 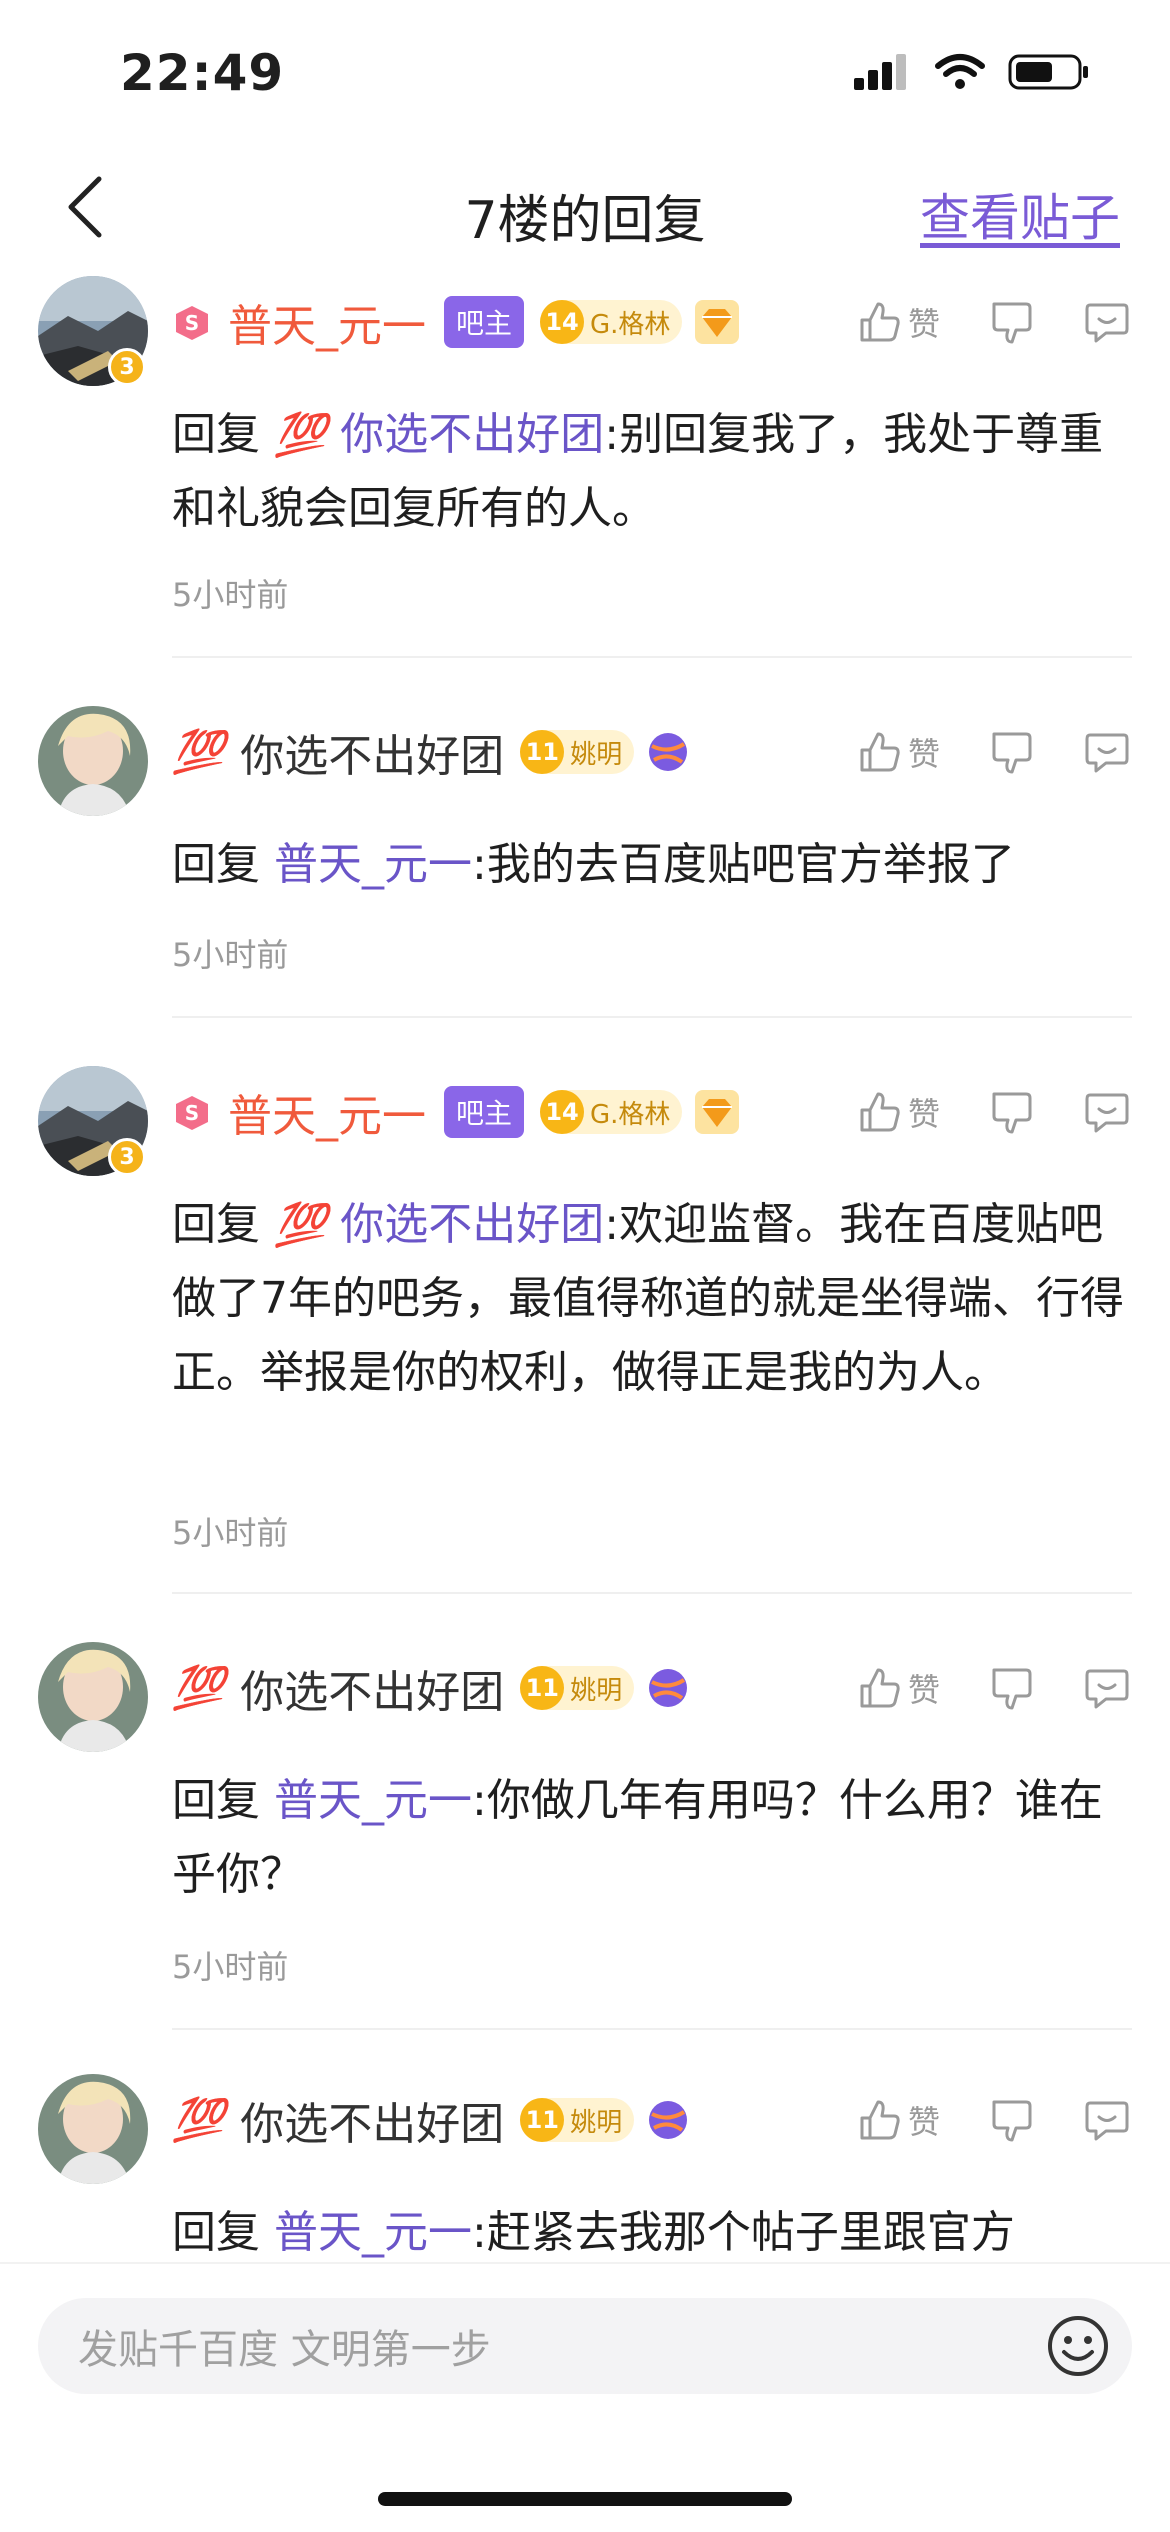 What do you see at coordinates (562, 1112) in the screenshot?
I see `level-number: 14` at bounding box center [562, 1112].